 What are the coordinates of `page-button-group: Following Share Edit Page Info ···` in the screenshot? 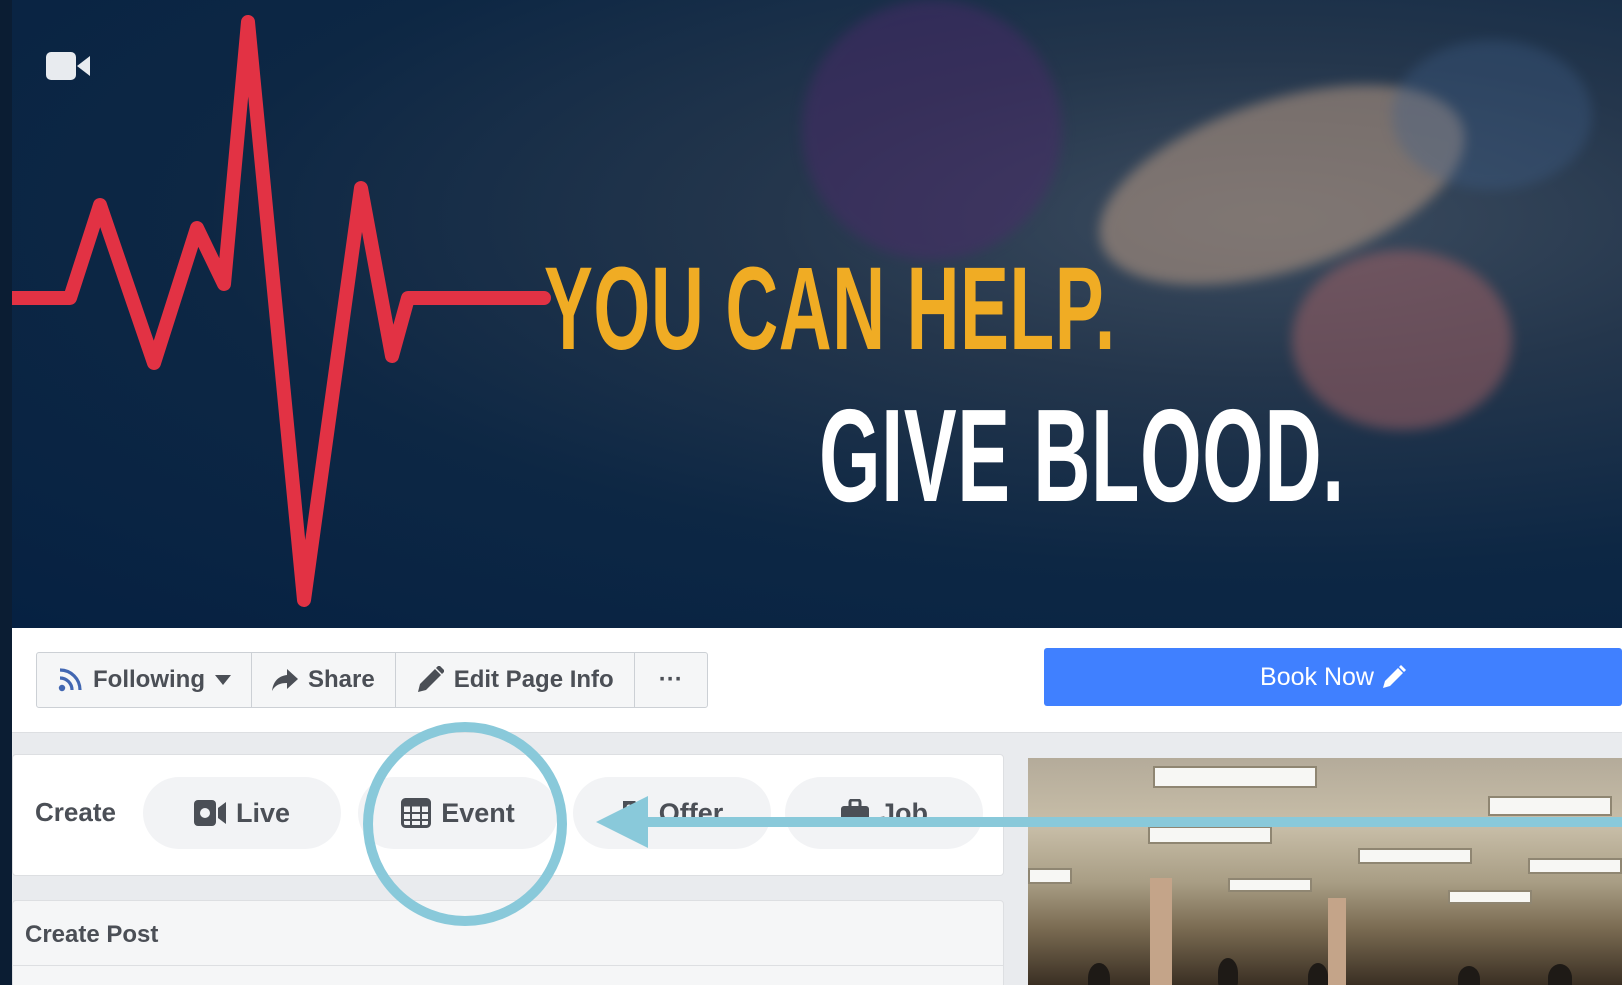 It's located at (372, 680).